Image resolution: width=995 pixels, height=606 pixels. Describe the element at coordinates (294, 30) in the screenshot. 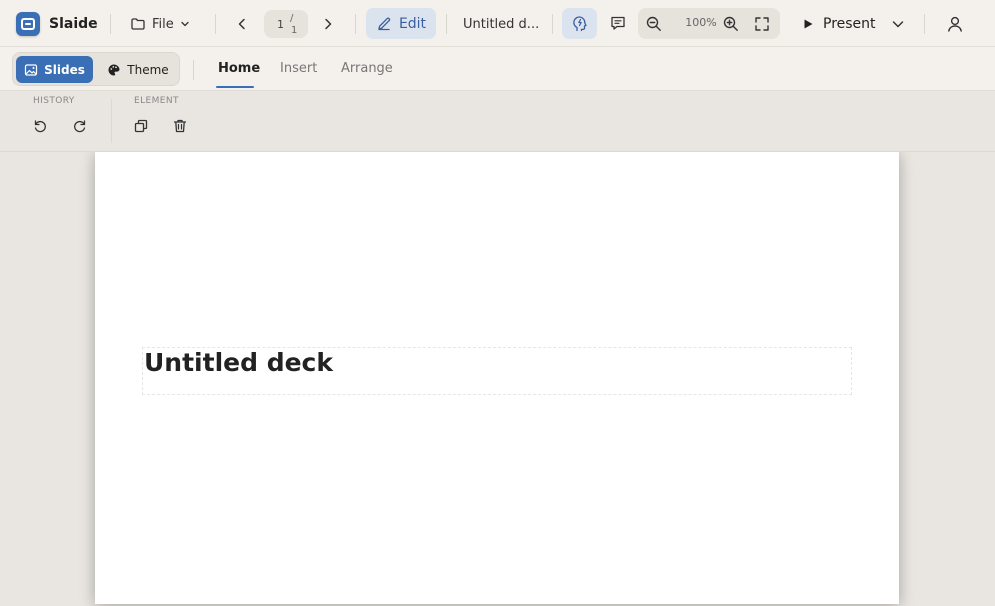

I see `total-pages: 1` at that location.